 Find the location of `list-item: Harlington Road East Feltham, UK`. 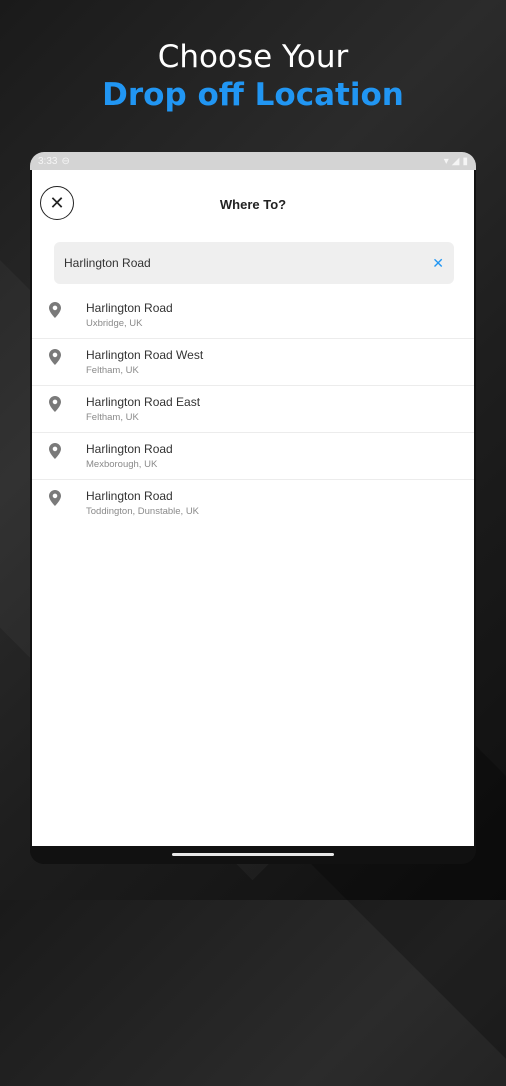

list-item: Harlington Road East Feltham, UK is located at coordinates (253, 409).